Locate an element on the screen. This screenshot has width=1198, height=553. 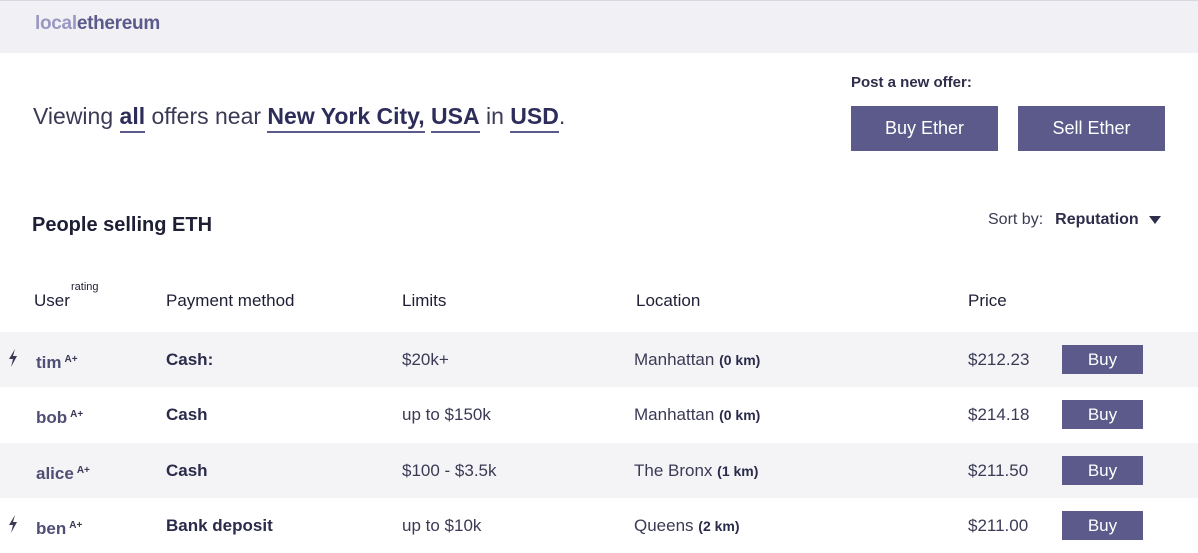
user-name: tim A+ is located at coordinates (57, 363).